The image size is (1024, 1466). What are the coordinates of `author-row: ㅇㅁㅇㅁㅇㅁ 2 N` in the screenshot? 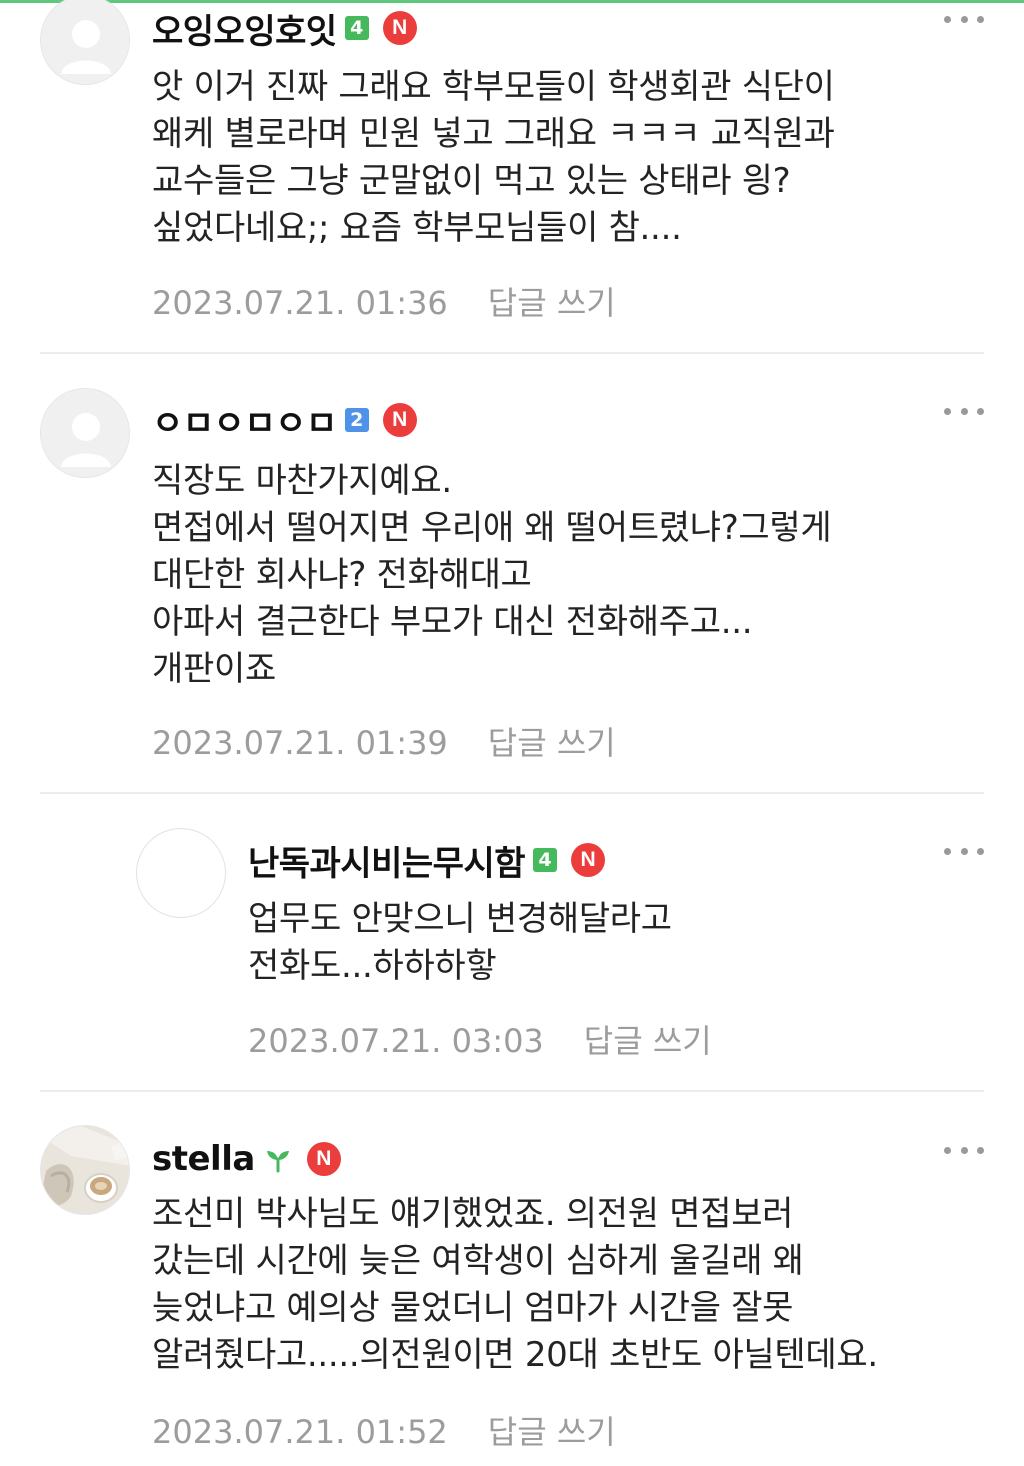 It's located at (284, 420).